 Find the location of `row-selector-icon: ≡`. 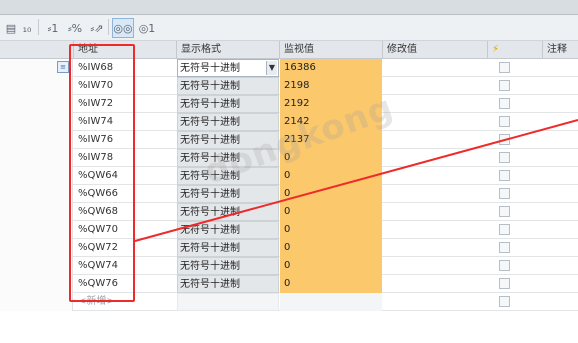

row-selector-icon: ≡ is located at coordinates (63, 67).